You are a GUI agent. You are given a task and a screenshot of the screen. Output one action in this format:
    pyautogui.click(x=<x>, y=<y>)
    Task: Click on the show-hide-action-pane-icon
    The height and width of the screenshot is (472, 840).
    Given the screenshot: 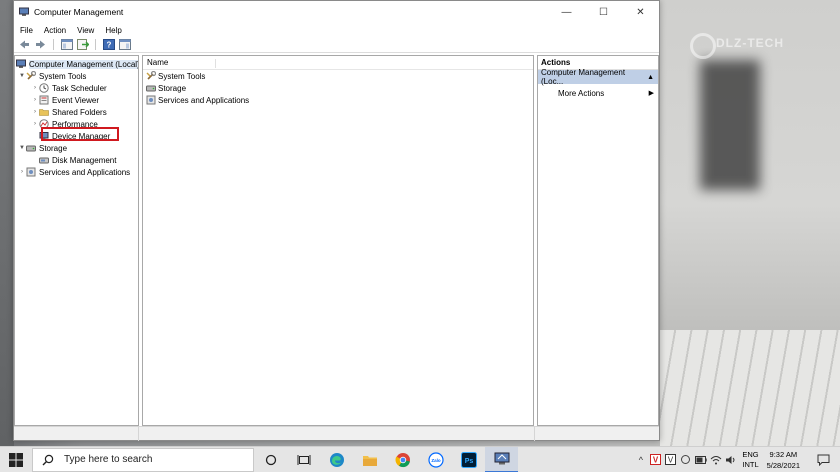 What is the action you would take?
    pyautogui.click(x=124, y=44)
    